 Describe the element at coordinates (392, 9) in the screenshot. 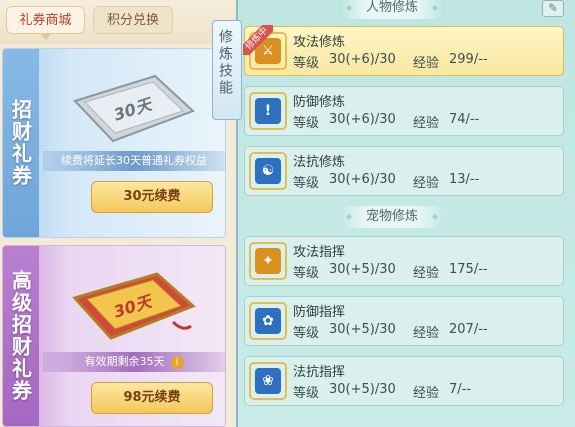

I see `character-section-title: 人物修炼` at that location.